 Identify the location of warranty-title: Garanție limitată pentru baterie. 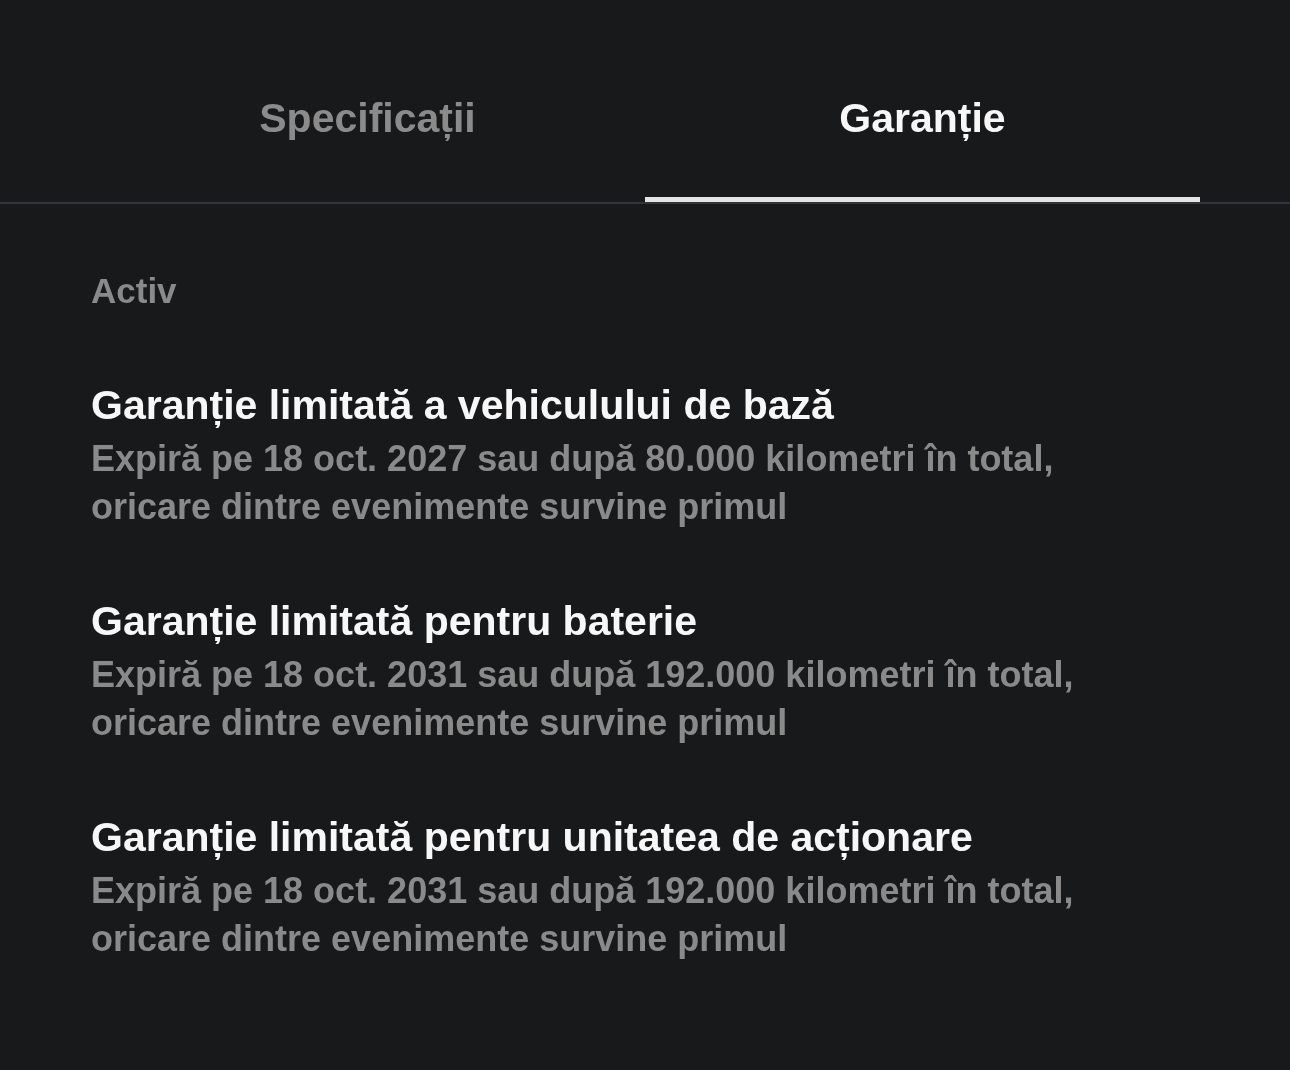
(395, 621).